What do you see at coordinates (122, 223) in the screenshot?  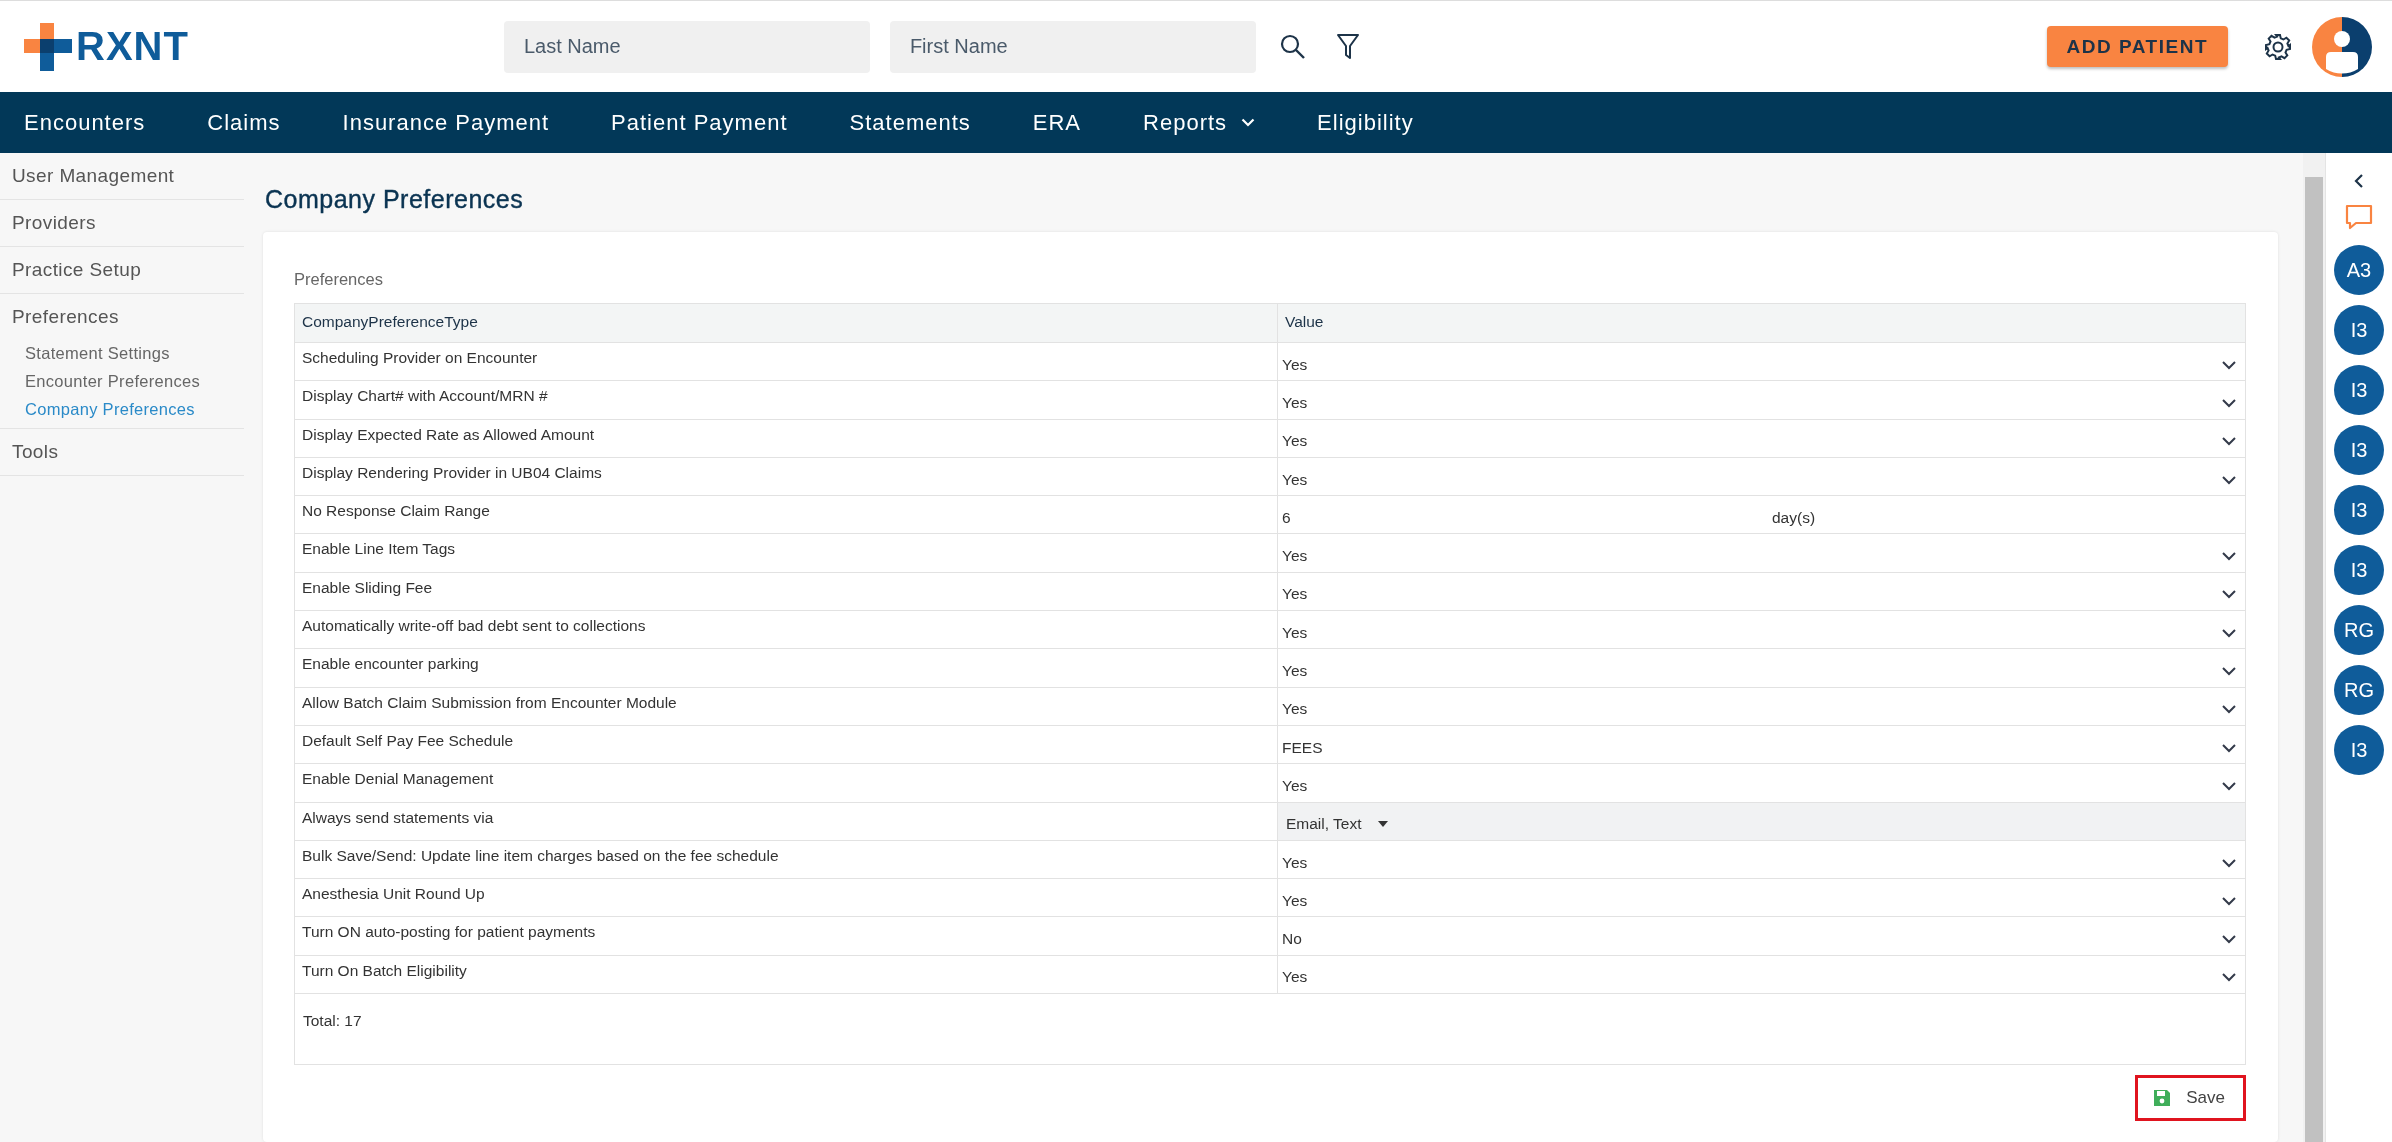 I see `sidebar-item: Providers` at bounding box center [122, 223].